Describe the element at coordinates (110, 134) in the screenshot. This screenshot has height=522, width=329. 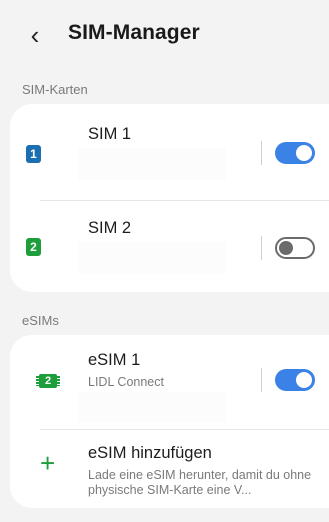
I see `sim-1-title: SIM 1` at that location.